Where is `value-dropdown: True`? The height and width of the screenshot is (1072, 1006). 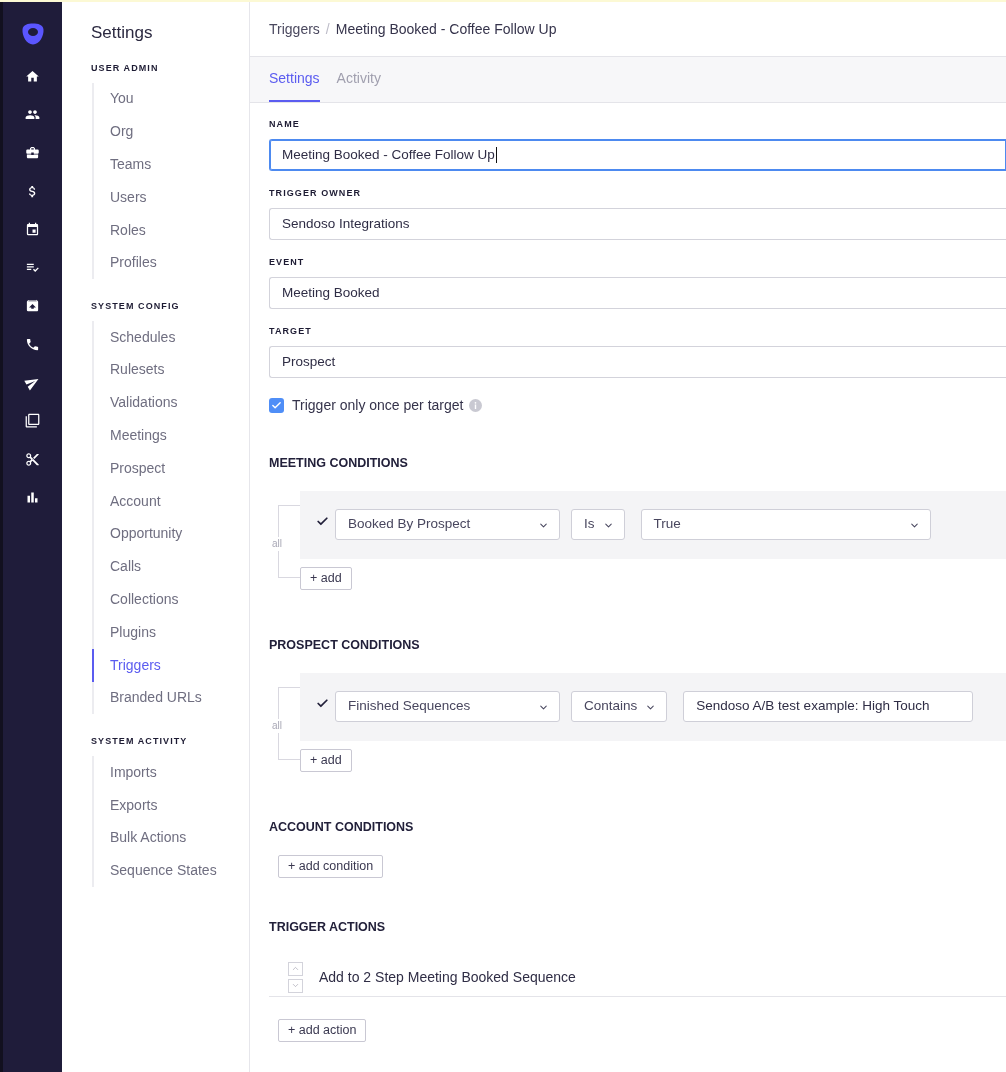
value-dropdown: True is located at coordinates (785, 524).